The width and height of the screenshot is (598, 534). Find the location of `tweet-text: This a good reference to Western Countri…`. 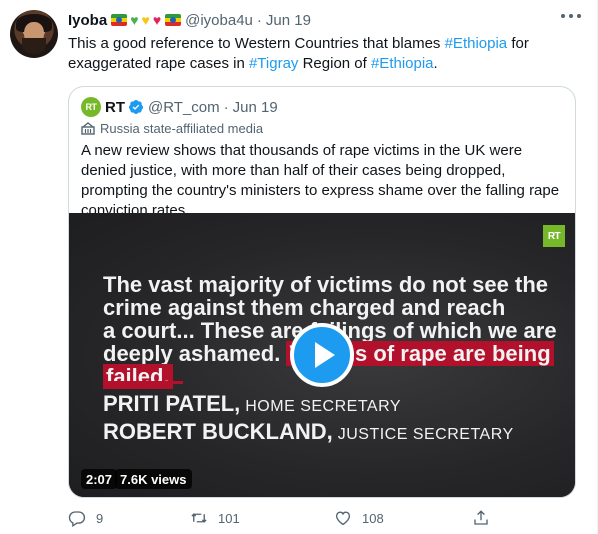

tweet-text: This a good reference to Western Countri… is located at coordinates (323, 54).